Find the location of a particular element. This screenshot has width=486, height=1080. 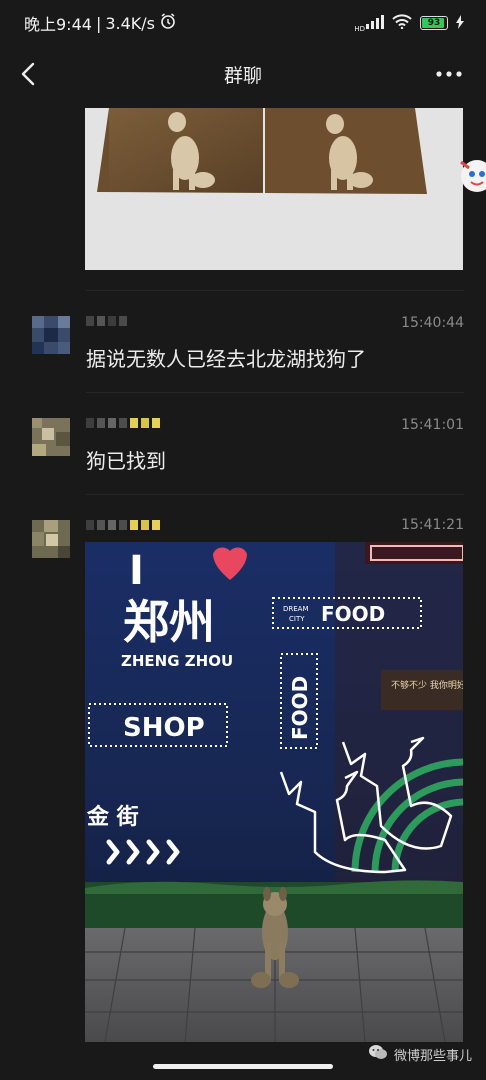

photo-sign-food: FOOD is located at coordinates (353, 614).